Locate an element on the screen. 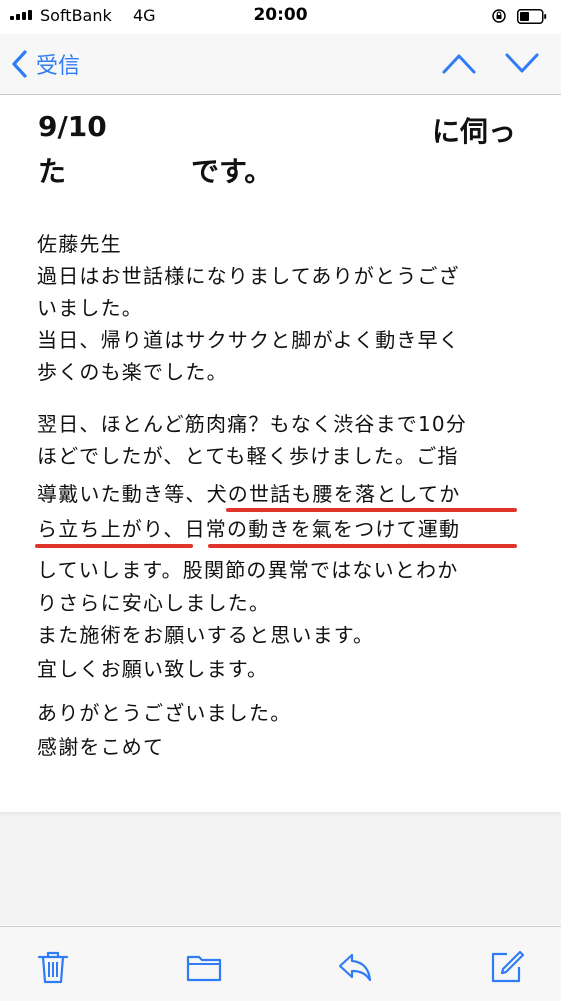 The image size is (561, 1001). compose-icon is located at coordinates (507, 967).